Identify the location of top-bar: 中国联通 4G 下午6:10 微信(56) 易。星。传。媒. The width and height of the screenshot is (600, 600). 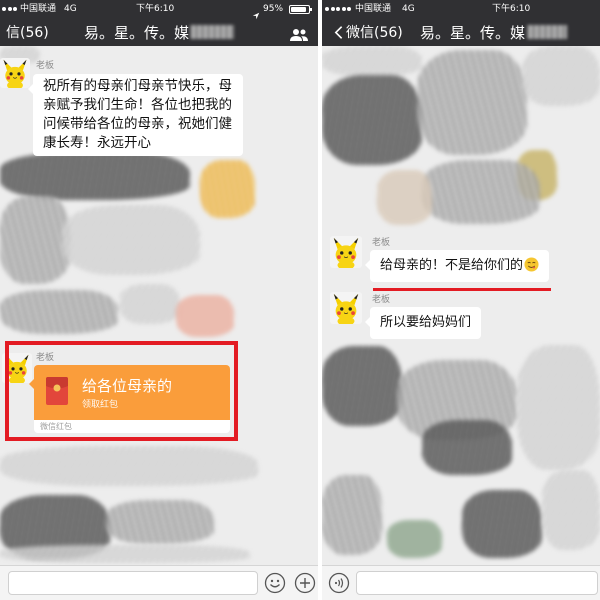
(461, 23).